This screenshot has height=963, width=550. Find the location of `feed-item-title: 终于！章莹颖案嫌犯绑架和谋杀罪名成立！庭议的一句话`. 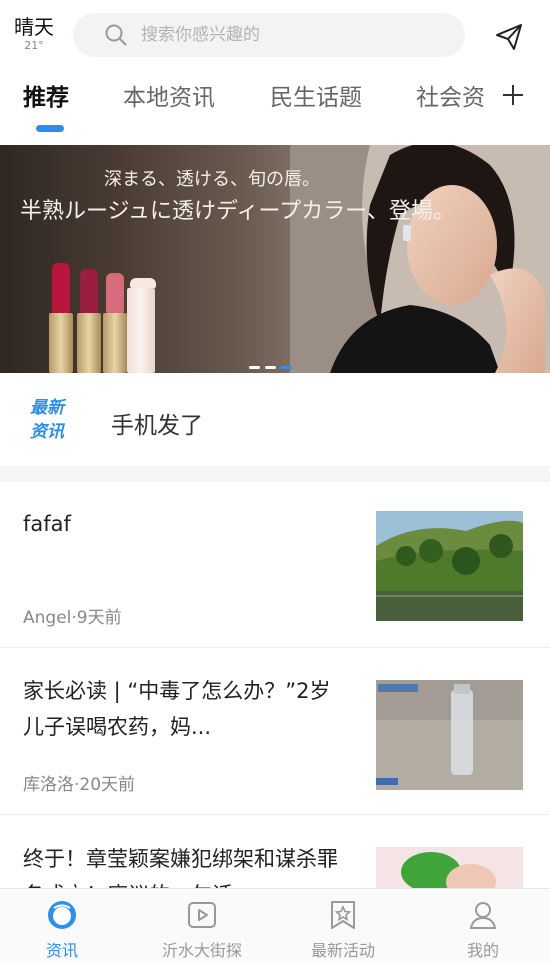

feed-item-title: 终于！章莹颖案嫌犯绑架和谋杀罪名成立！庭议的一句话 is located at coordinates (183, 864).